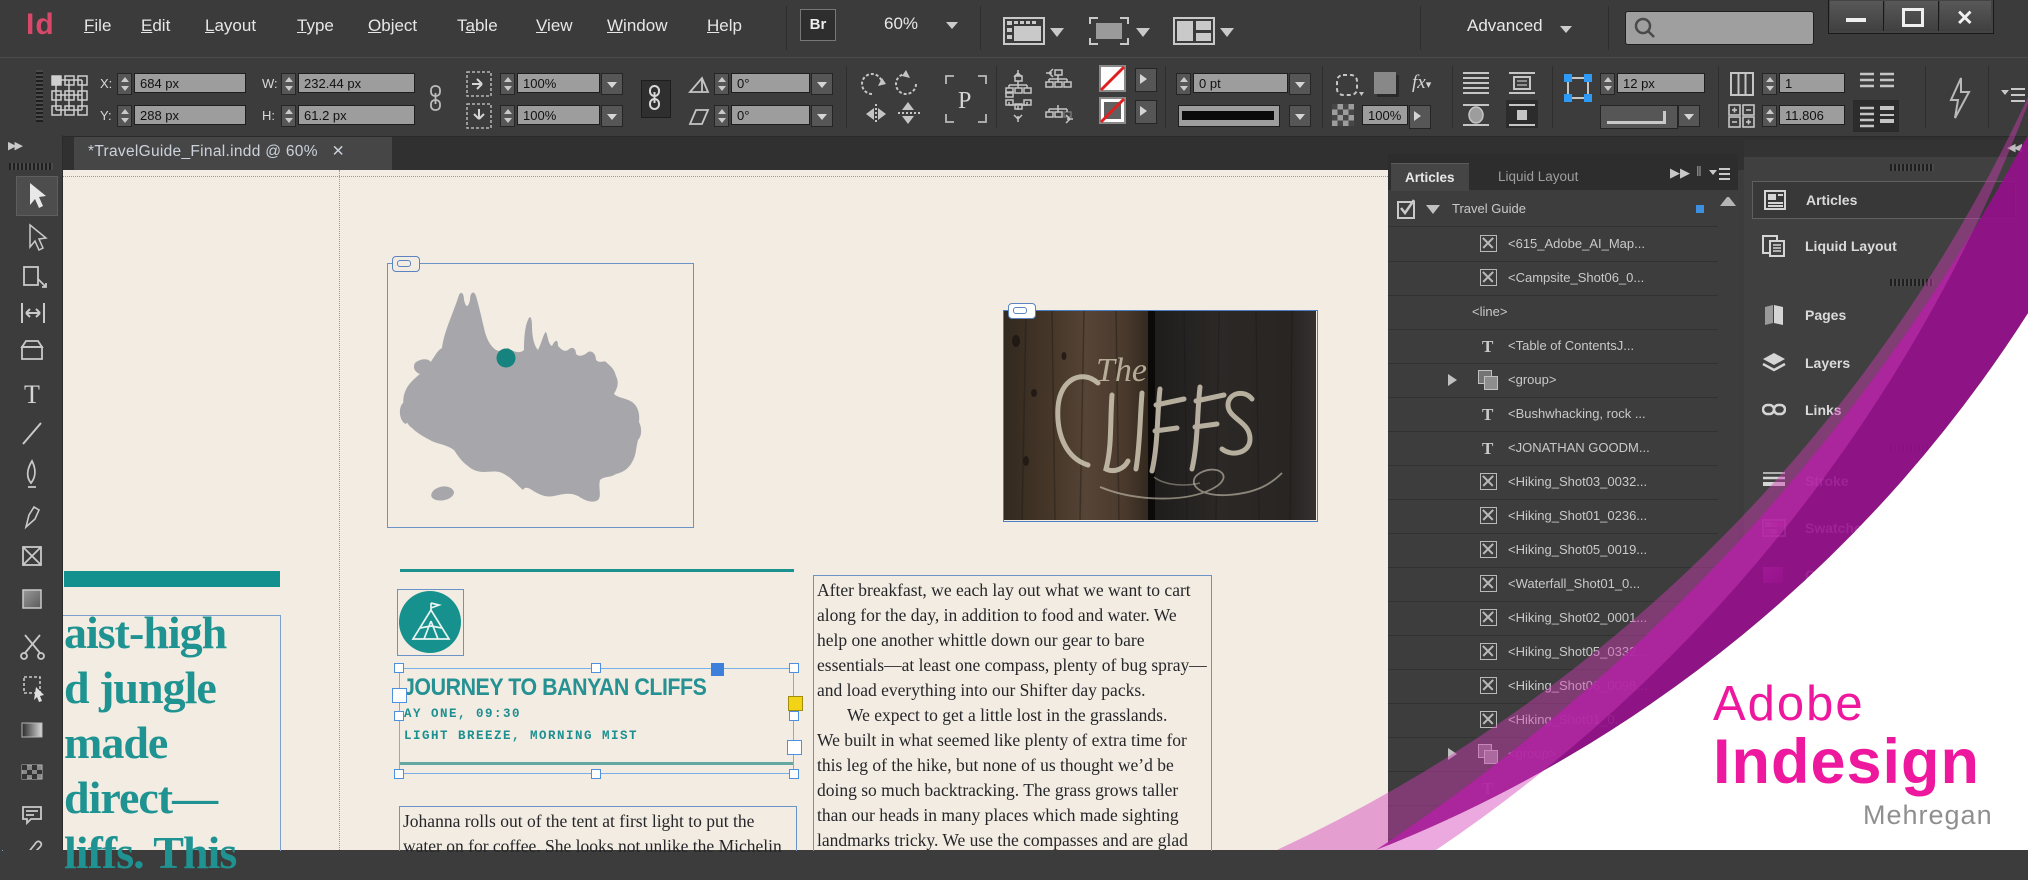  What do you see at coordinates (32, 394) in the screenshot?
I see `svg-text: T` at bounding box center [32, 394].